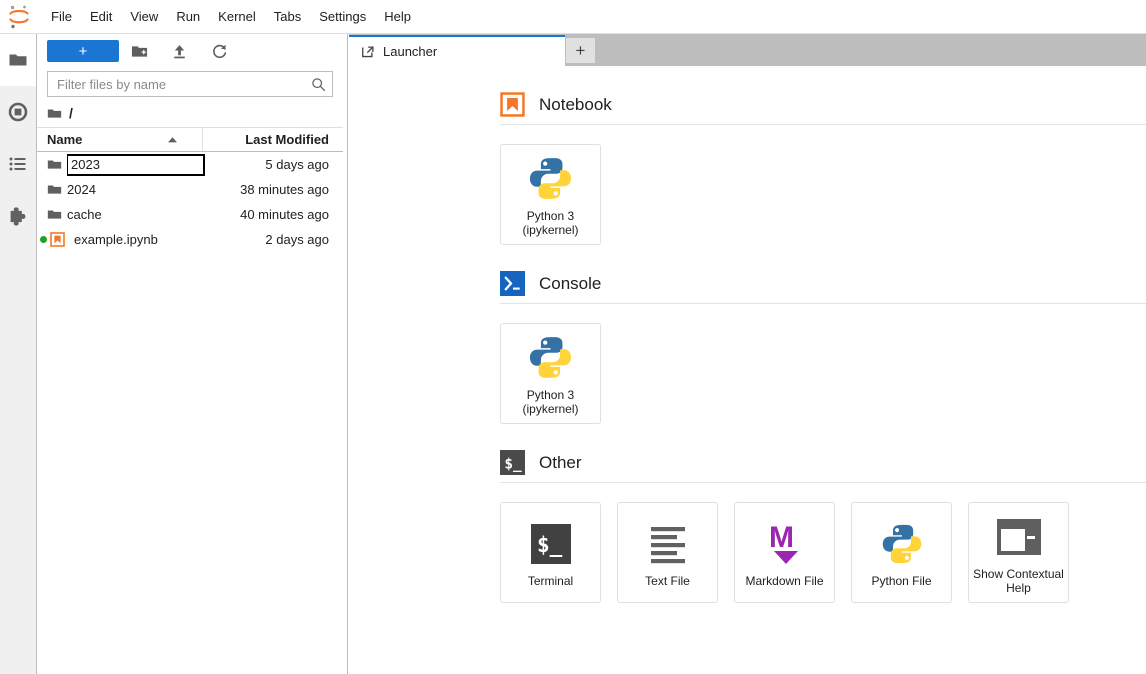  I want to click on terminal-icon: $_, so click(551, 544).